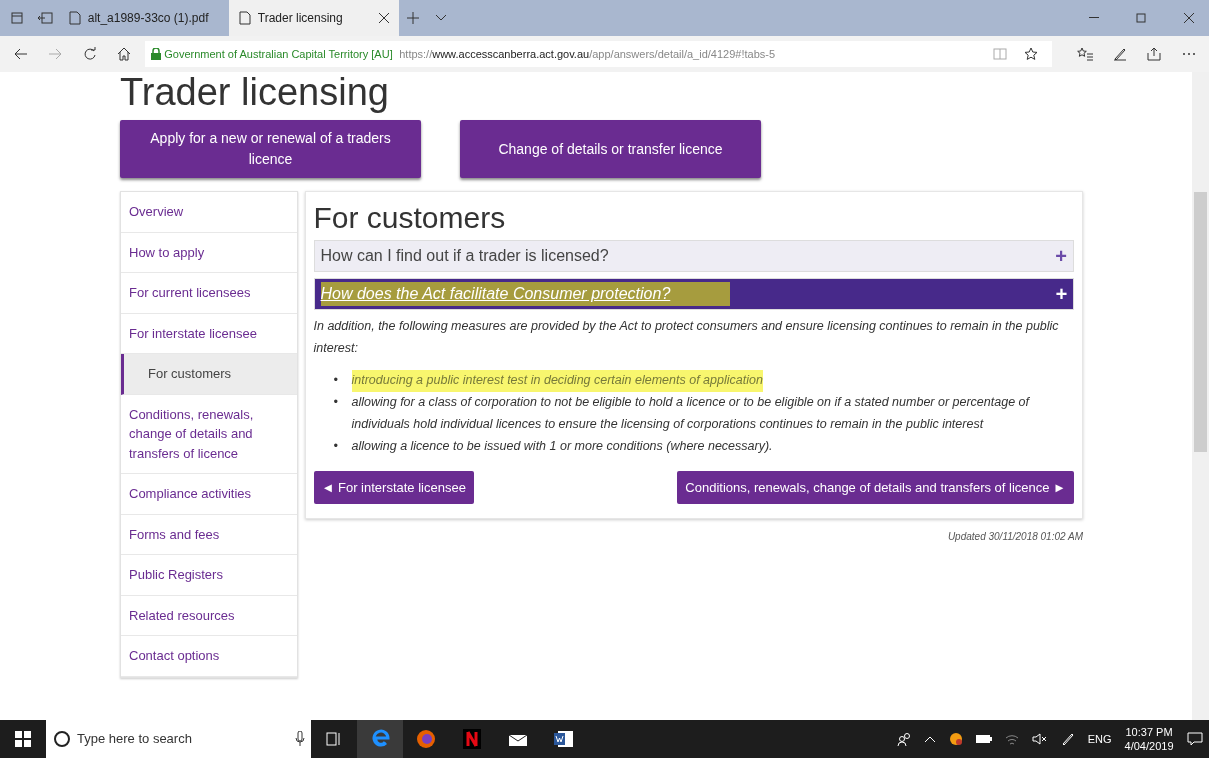 The height and width of the screenshot is (758, 1209). What do you see at coordinates (1194, 739) in the screenshot?
I see `notification-icon` at bounding box center [1194, 739].